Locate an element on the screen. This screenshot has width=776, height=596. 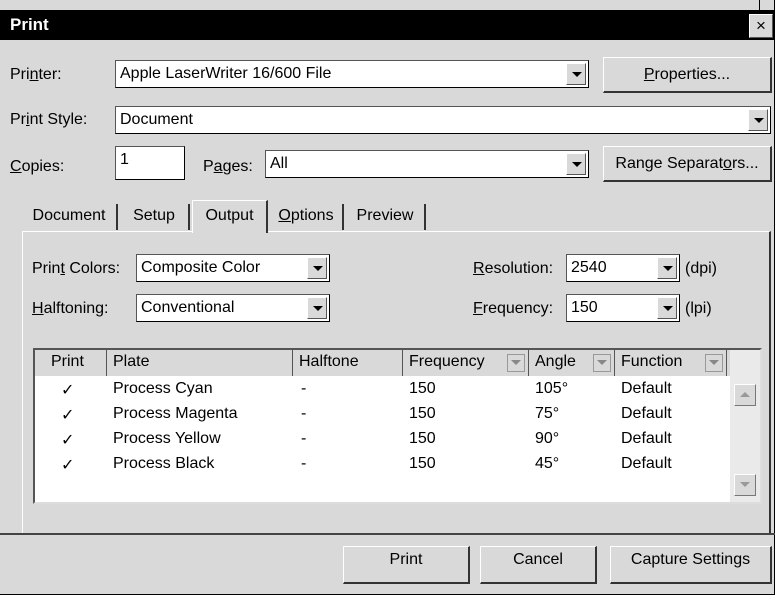
halftoning-select: Conventional is located at coordinates (233, 308).